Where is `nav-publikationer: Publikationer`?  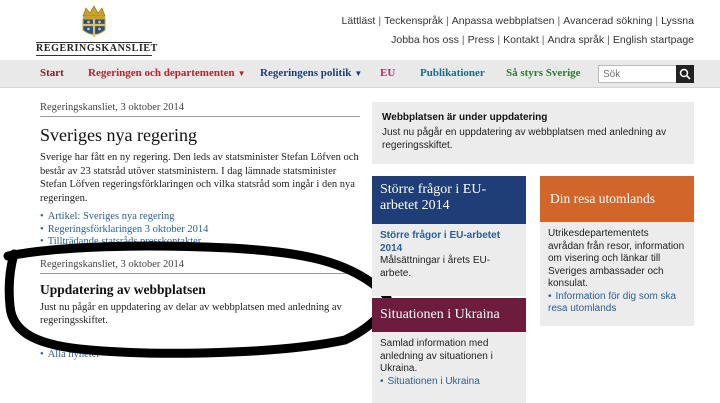
nav-publikationer: Publikationer is located at coordinates (452, 73).